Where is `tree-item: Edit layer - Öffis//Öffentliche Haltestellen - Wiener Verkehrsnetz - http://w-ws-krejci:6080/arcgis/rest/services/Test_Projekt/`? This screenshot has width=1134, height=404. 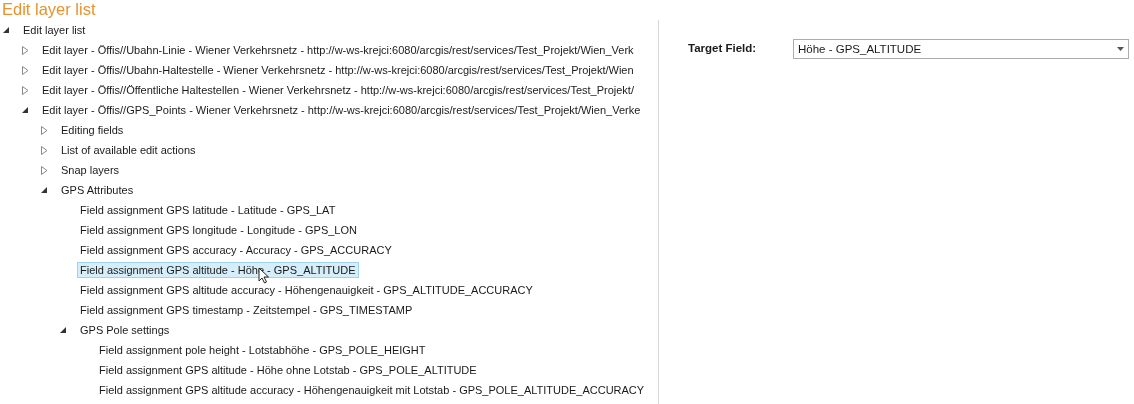
tree-item: Edit layer - Öffis//Öffentliche Haltestellen - Wiener Verkehrsnetz - http://w-ws-krejci:6080/arcgis/rest/services/Test_Projekt/ is located at coordinates (338, 90).